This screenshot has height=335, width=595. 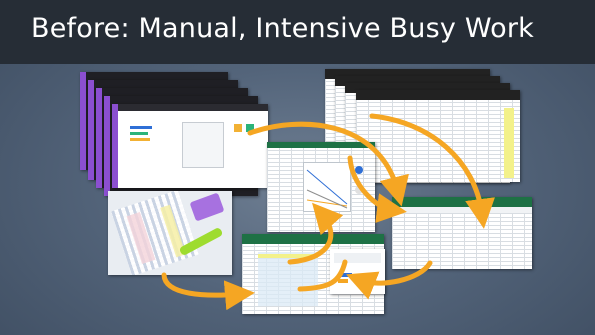 I want to click on arrow-data-to-report, so click(x=389, y=280).